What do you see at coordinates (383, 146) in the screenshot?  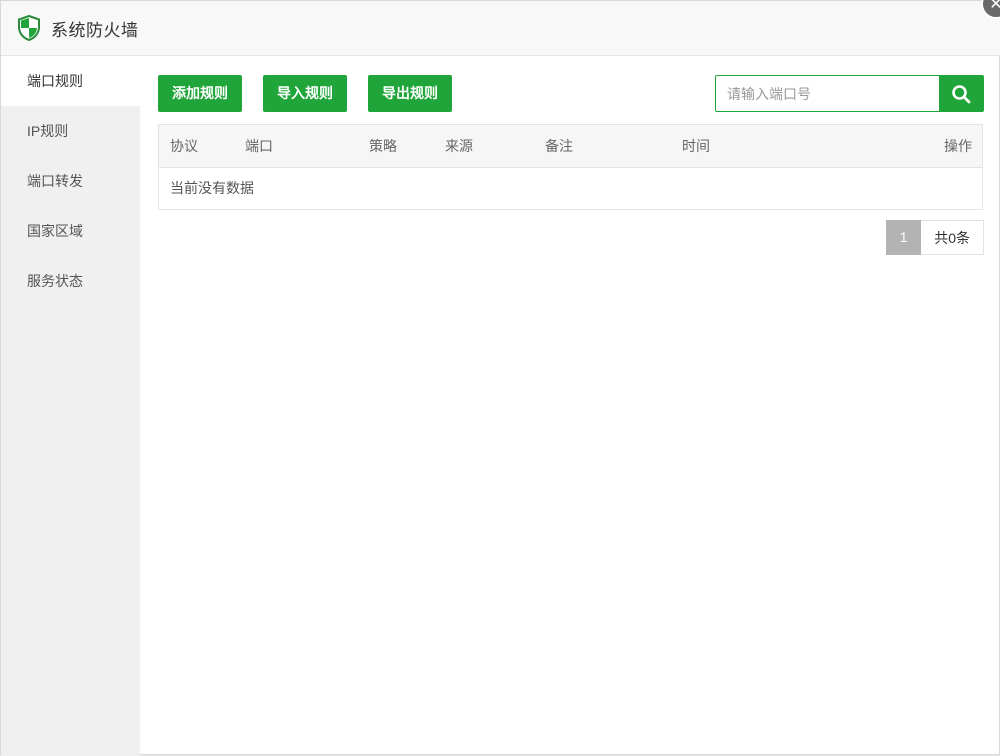 I see `column-header-policy: 策略` at bounding box center [383, 146].